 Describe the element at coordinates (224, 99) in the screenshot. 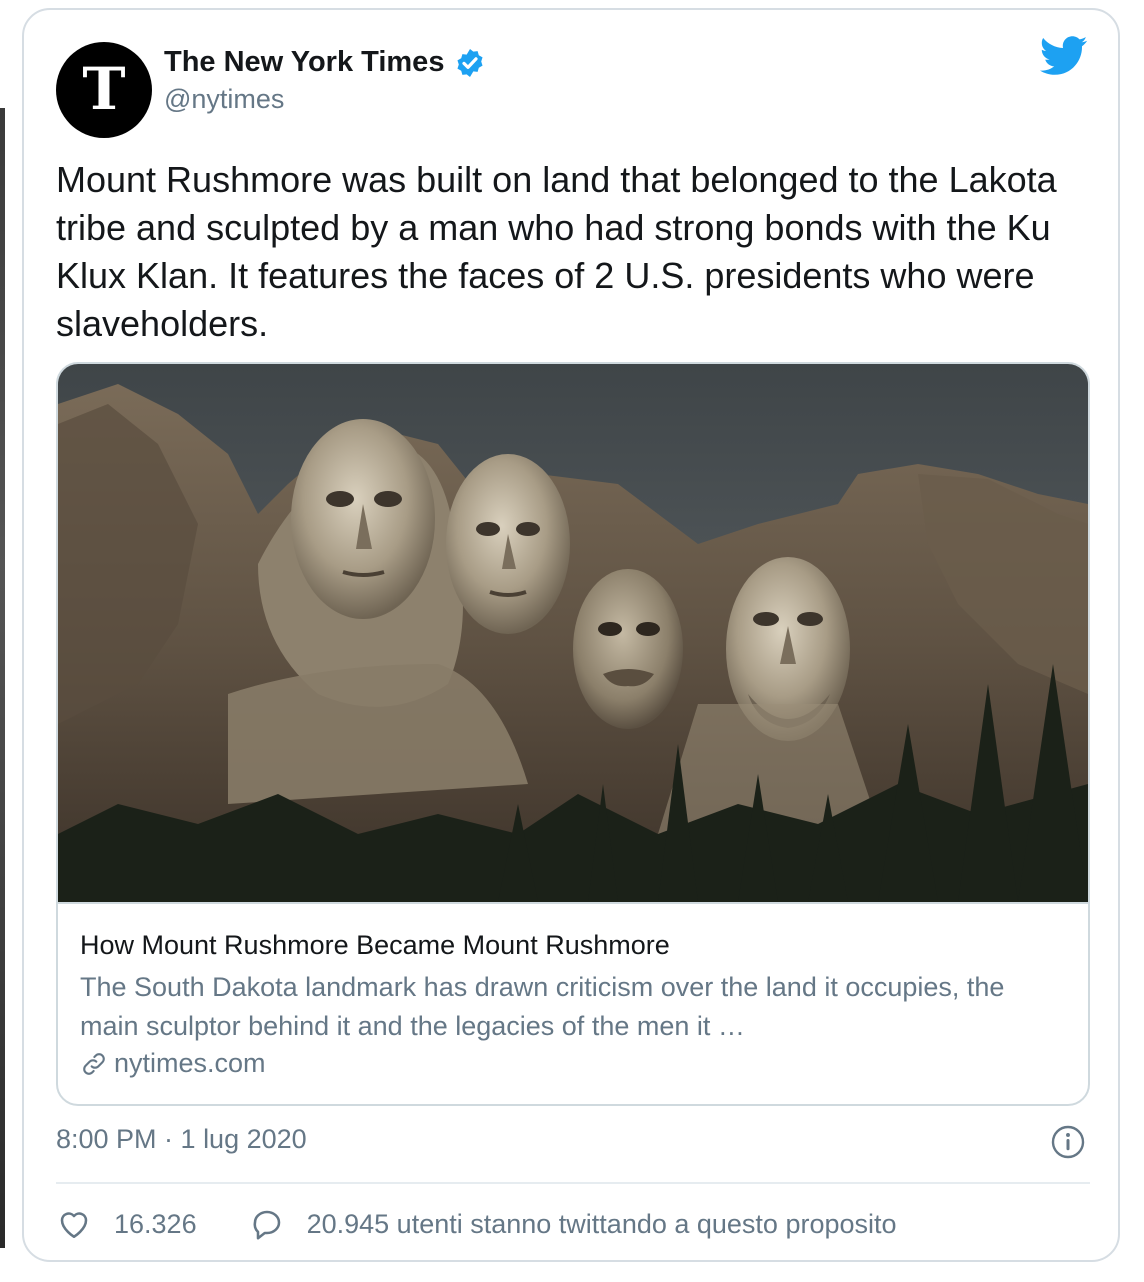

I see `account-handle: @nytimes` at that location.